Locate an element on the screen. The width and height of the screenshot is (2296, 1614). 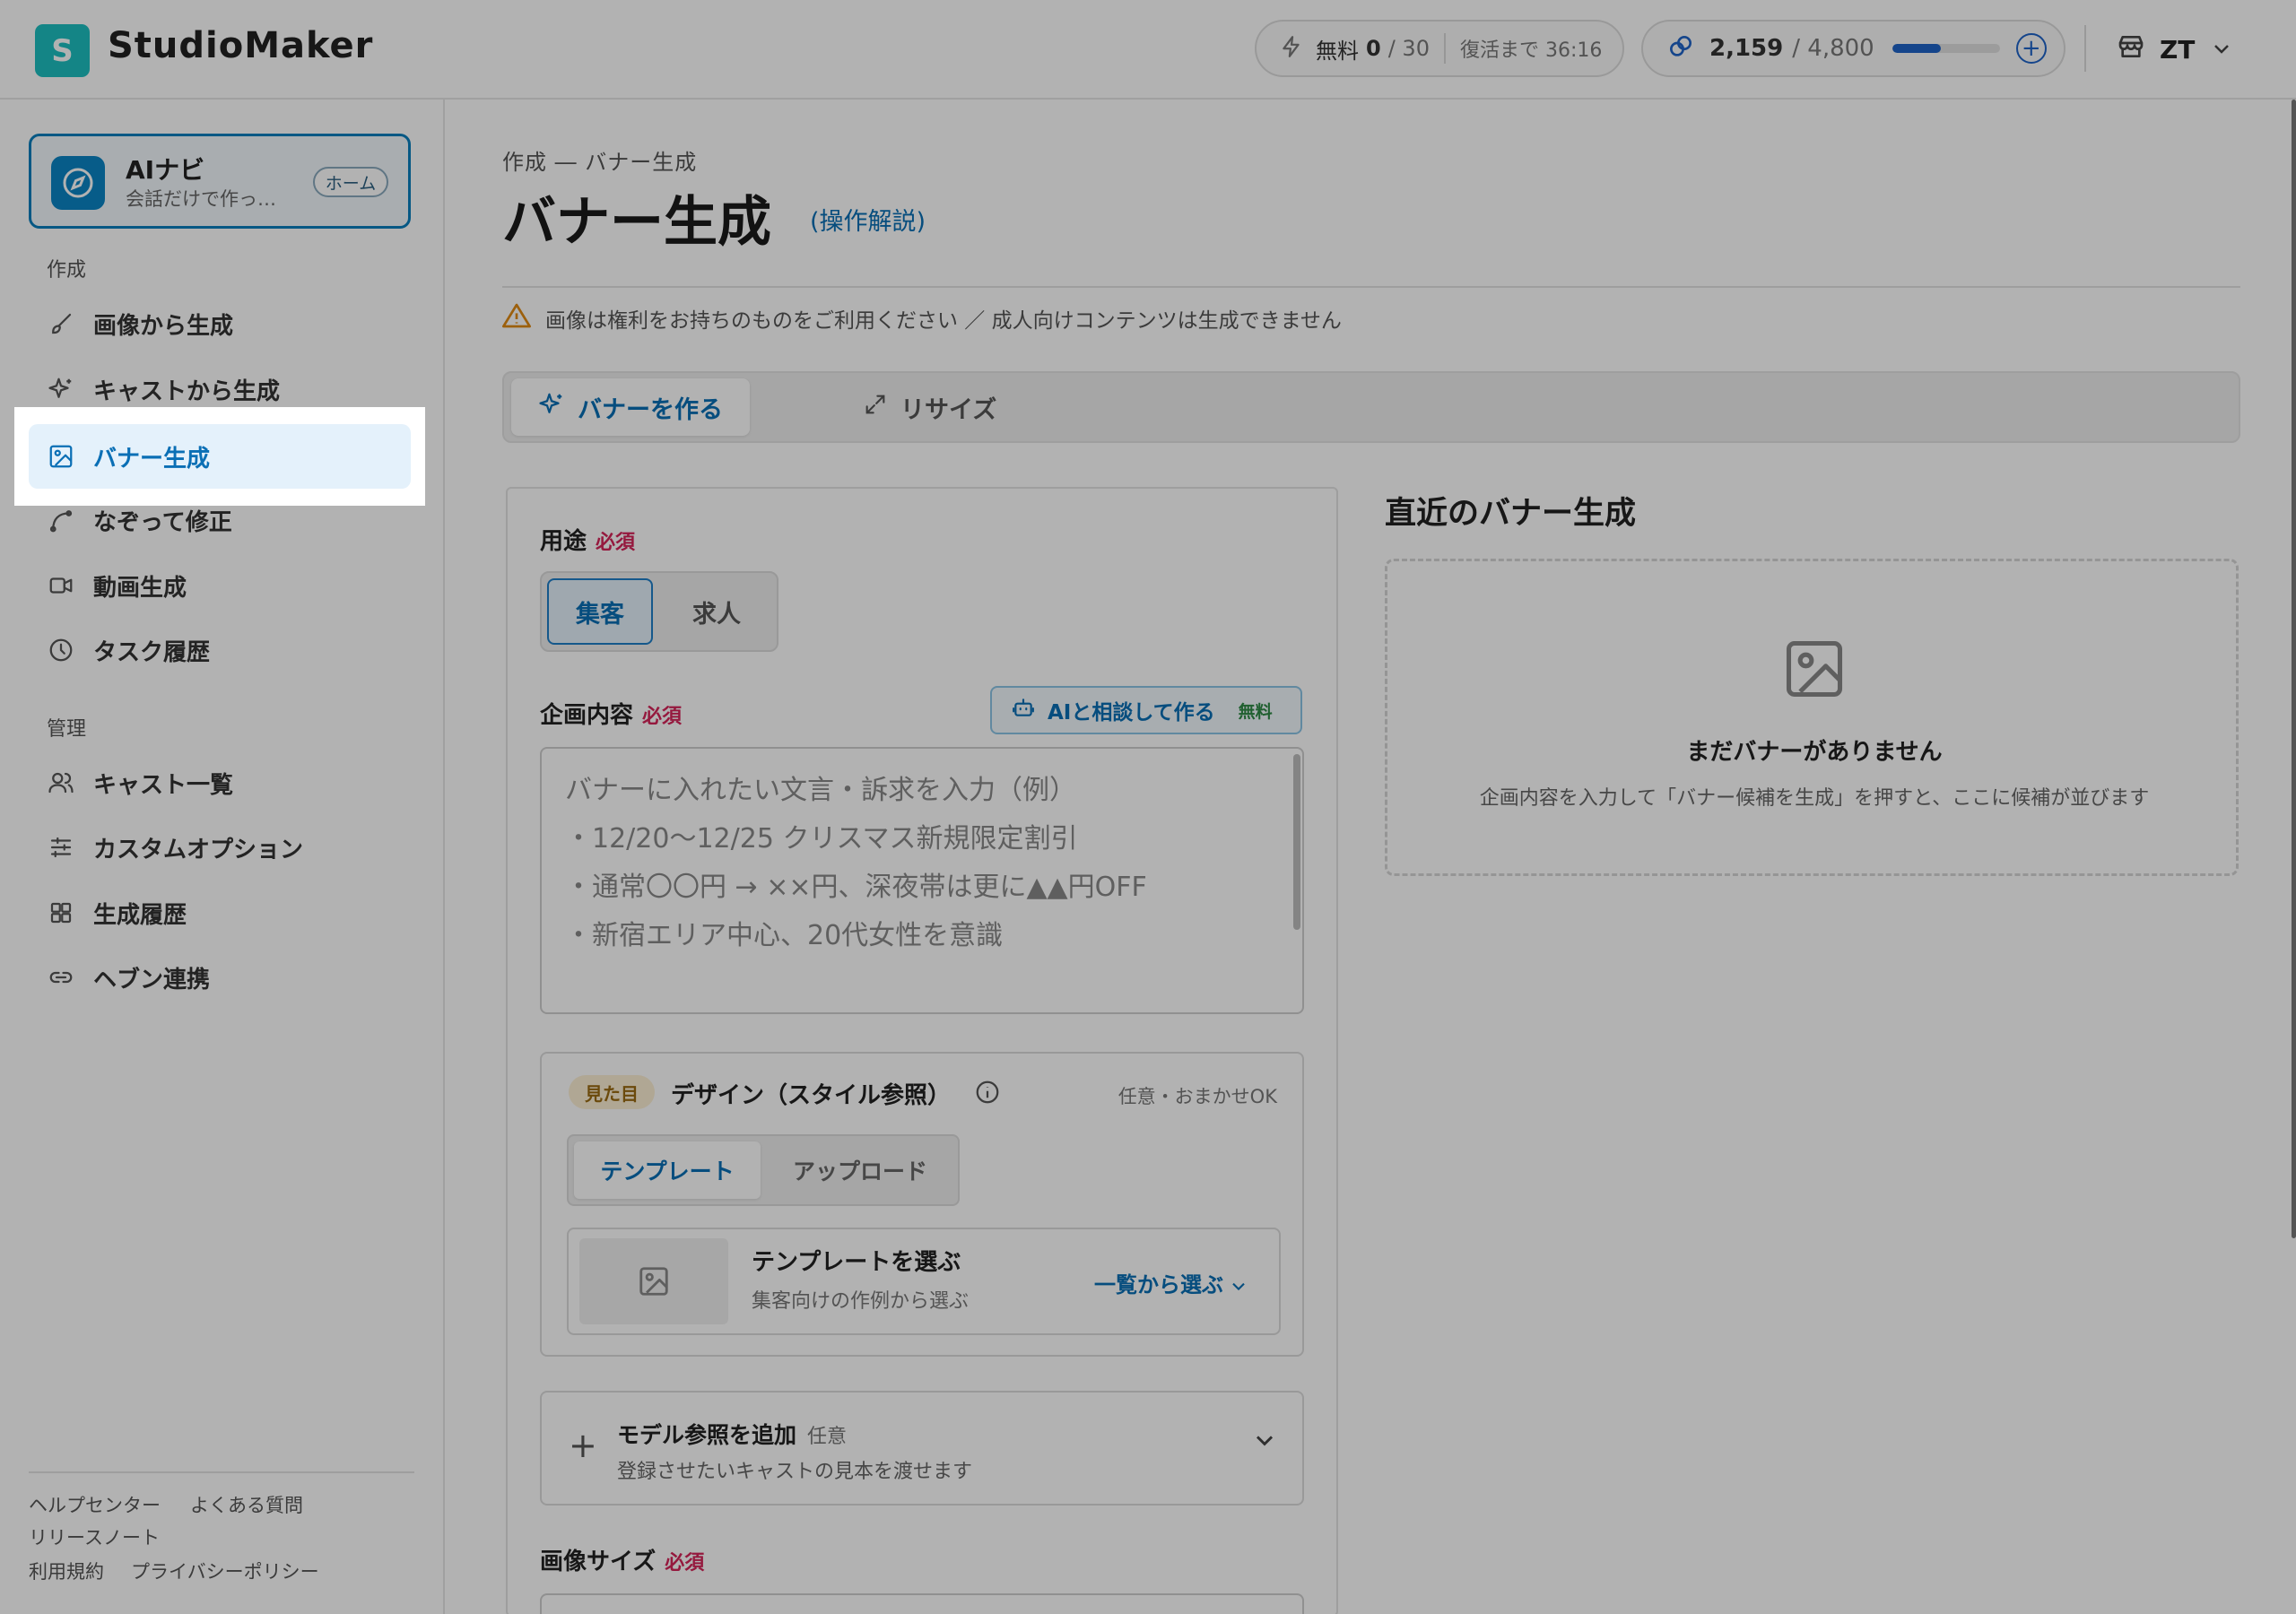
tutorial-spotlight: バナー生成 is located at coordinates (219, 456).